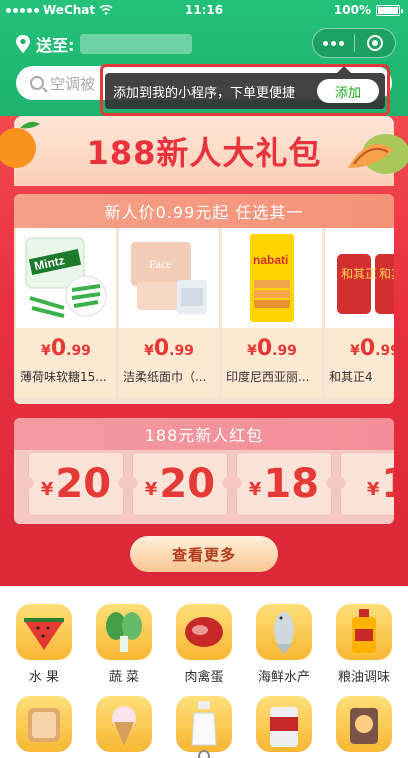 This screenshot has width=408, height=758. What do you see at coordinates (204, 44) in the screenshot?
I see `nav-bar: 送至:` at bounding box center [204, 44].